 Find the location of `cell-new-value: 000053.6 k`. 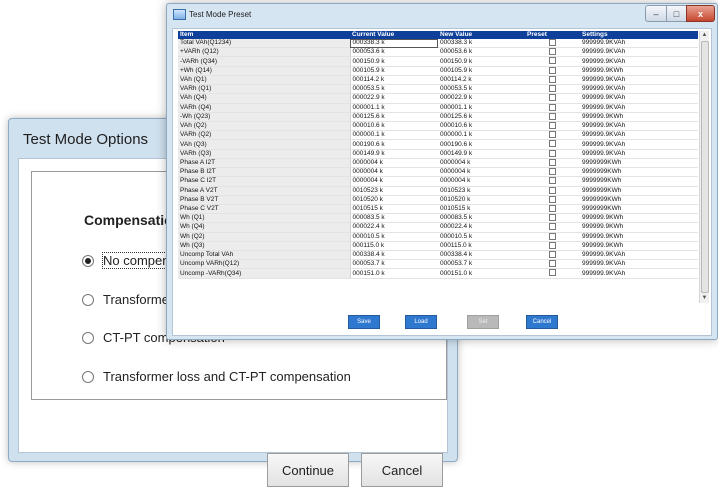

cell-new-value: 000053.6 k is located at coordinates (481, 52).